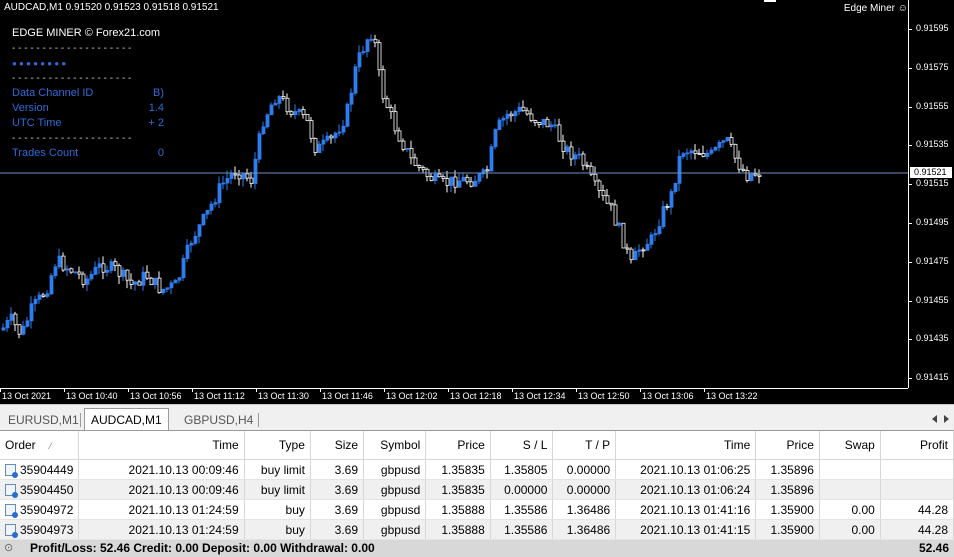 The height and width of the screenshot is (557, 954). Describe the element at coordinates (584, 445) in the screenshot. I see `column-header-tp: T / P` at that location.